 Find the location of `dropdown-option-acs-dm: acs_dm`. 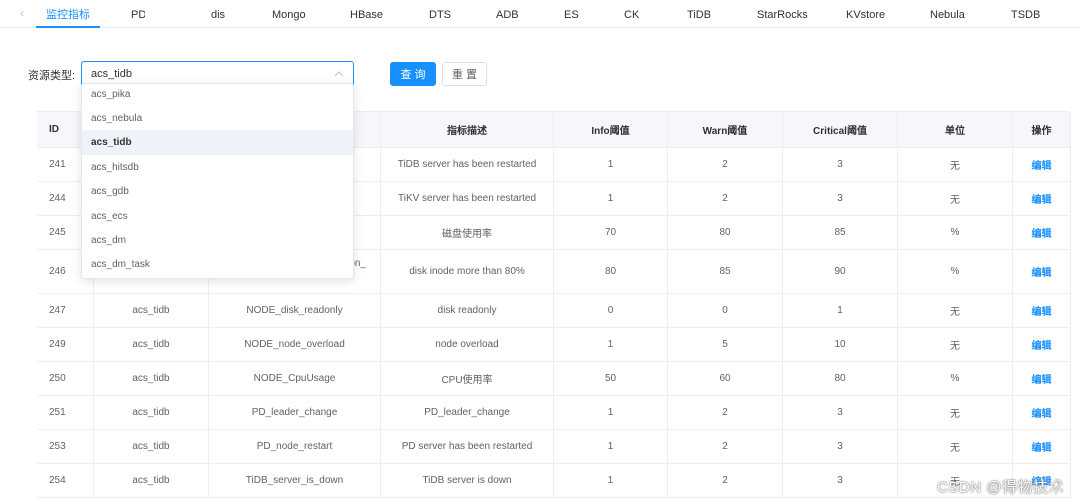

dropdown-option-acs-dm: acs_dm is located at coordinates (217, 240).